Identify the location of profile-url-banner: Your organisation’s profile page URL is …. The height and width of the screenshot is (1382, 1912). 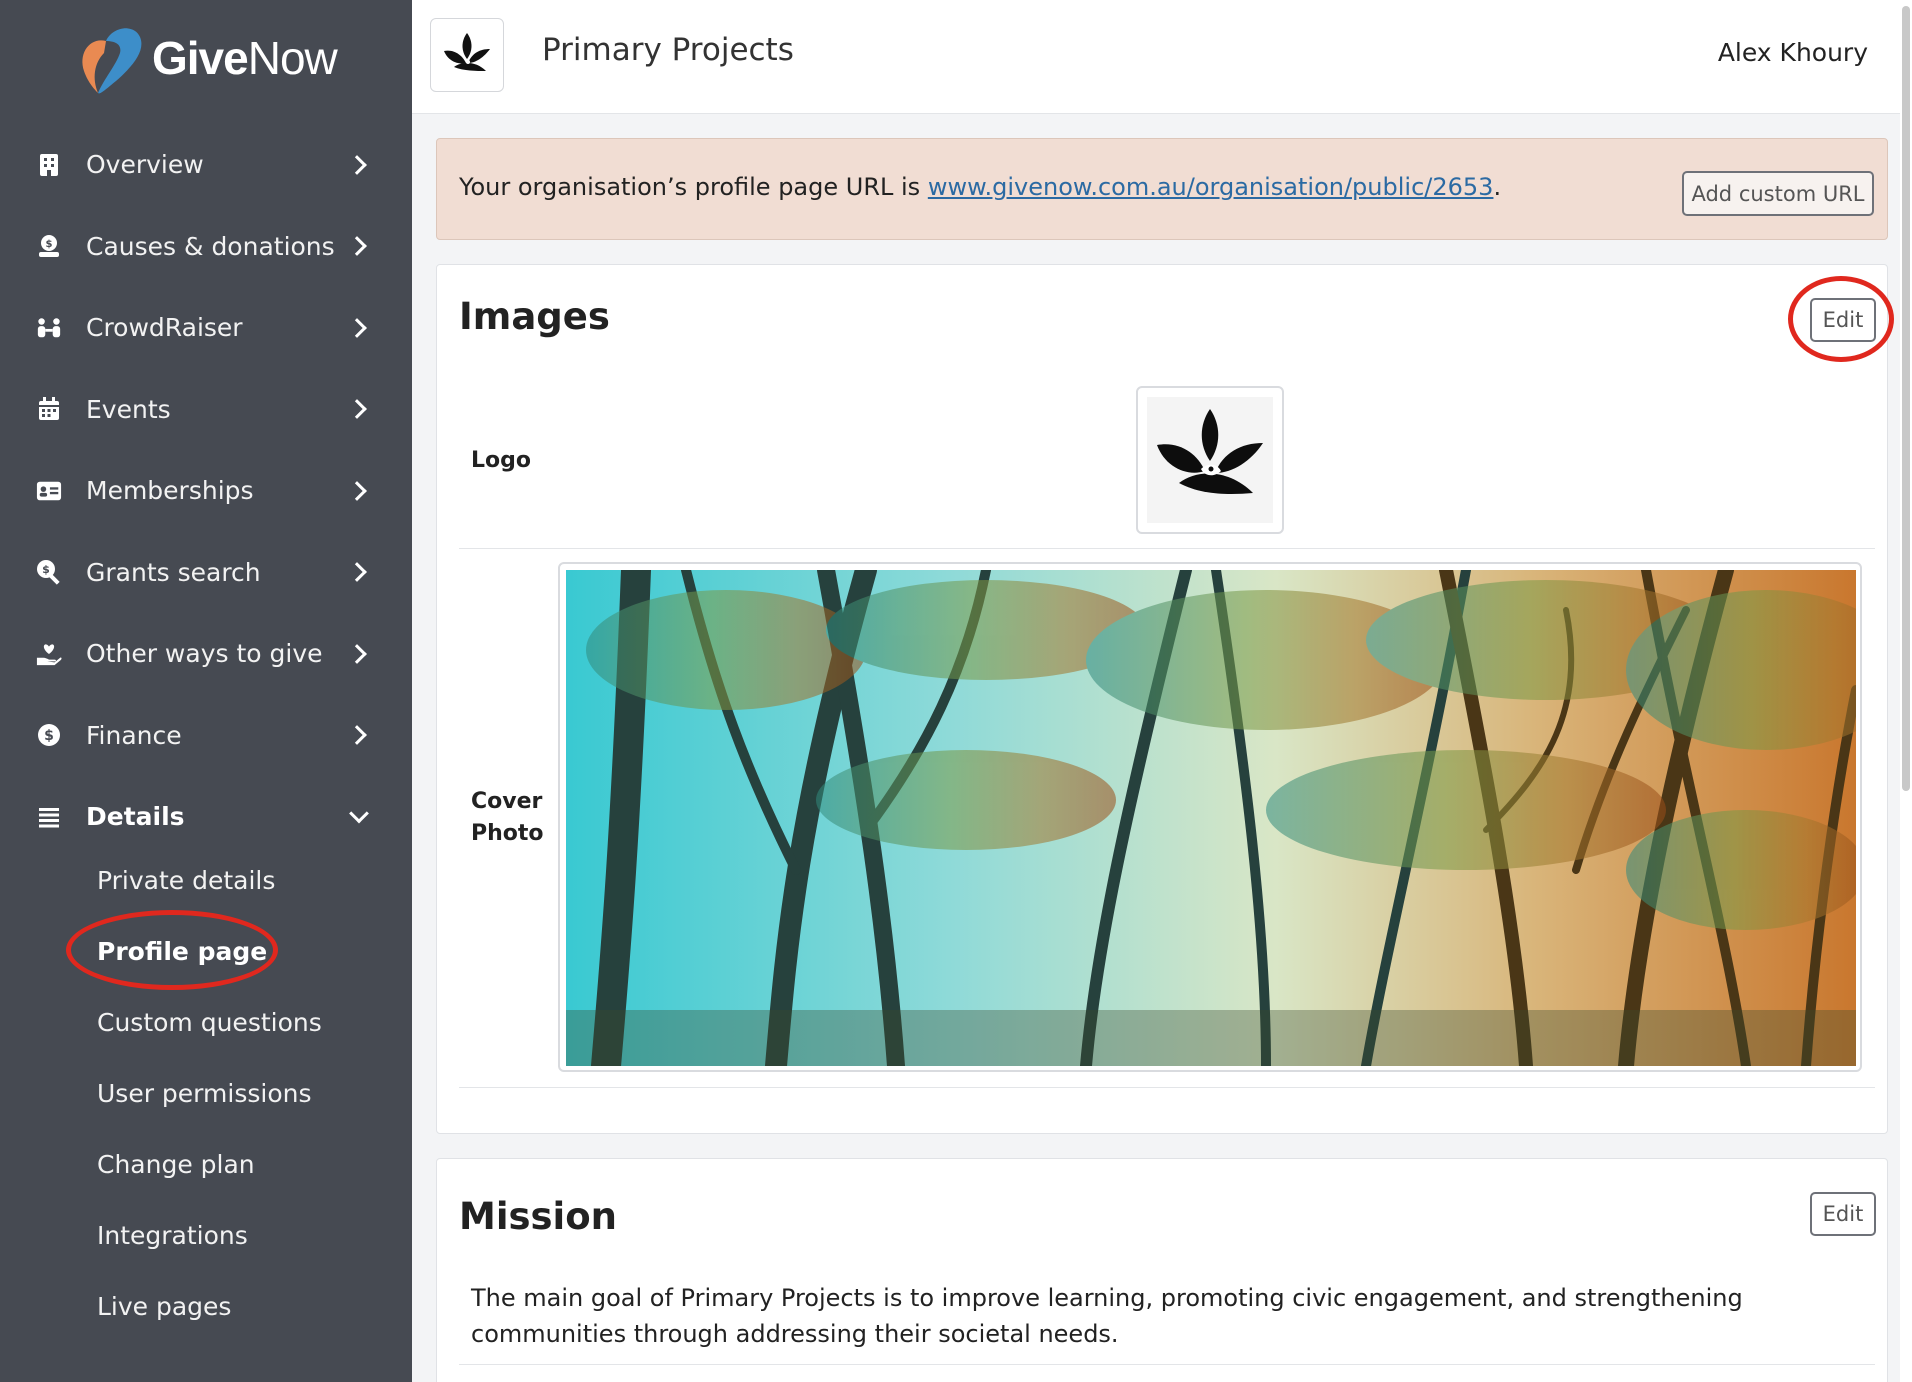
(1162, 189).